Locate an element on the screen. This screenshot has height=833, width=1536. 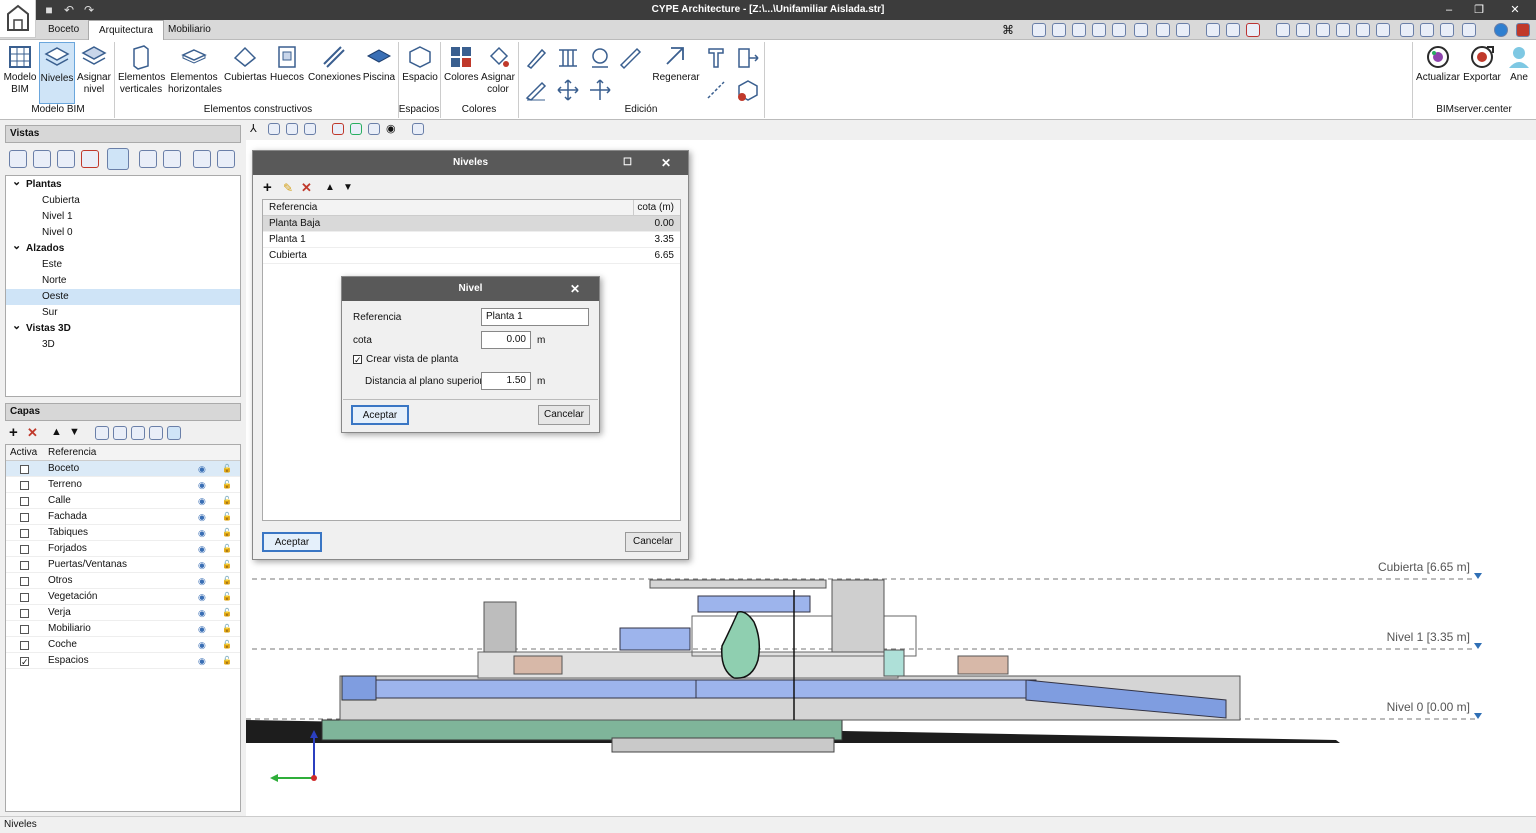
move-icon is located at coordinates (1163, 30).